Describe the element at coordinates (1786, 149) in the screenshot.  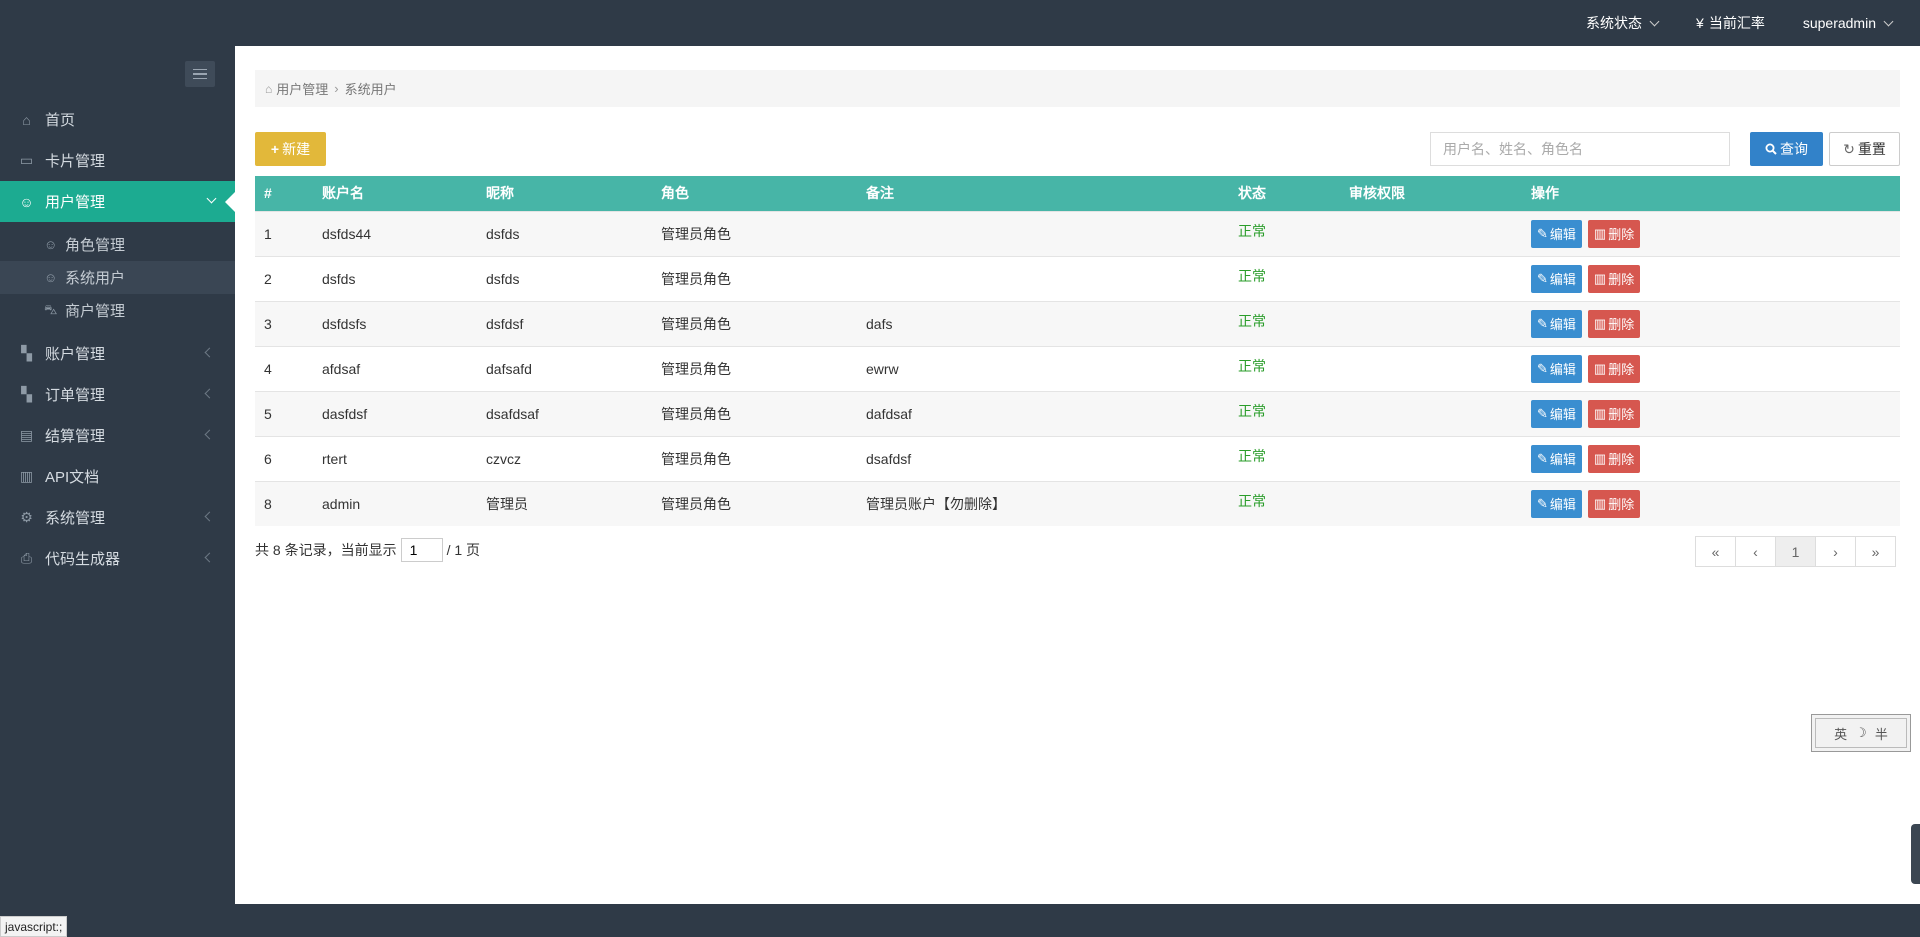
I see `search-button: 查询` at that location.